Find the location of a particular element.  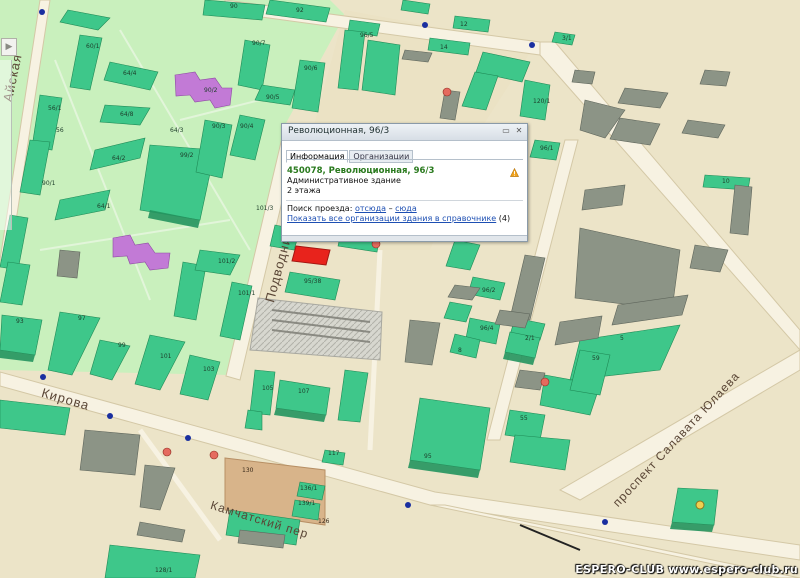

svg-text: 97 is located at coordinates (82, 318).